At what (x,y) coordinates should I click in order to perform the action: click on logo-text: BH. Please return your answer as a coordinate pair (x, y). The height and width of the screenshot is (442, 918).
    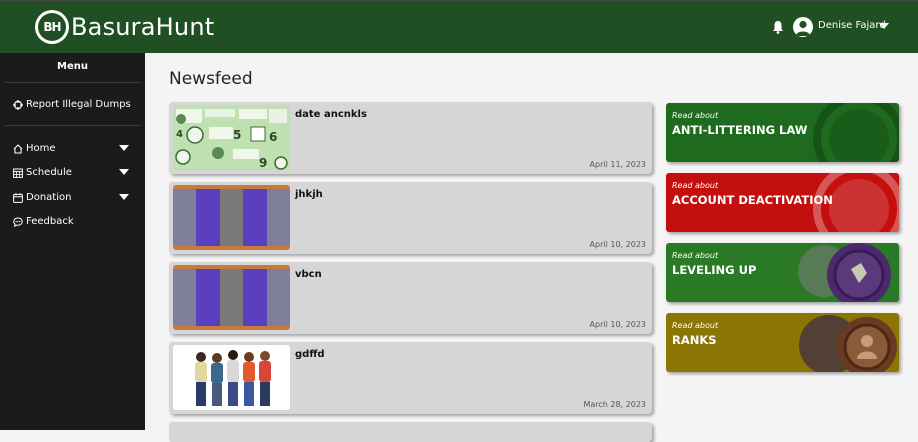
    Looking at the image, I should click on (52, 27).